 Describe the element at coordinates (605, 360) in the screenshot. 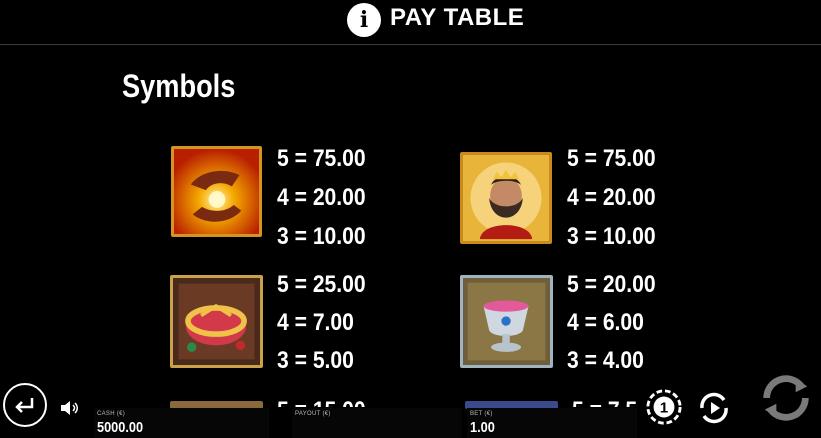

I see `pay-row: 3 = 4.00` at that location.